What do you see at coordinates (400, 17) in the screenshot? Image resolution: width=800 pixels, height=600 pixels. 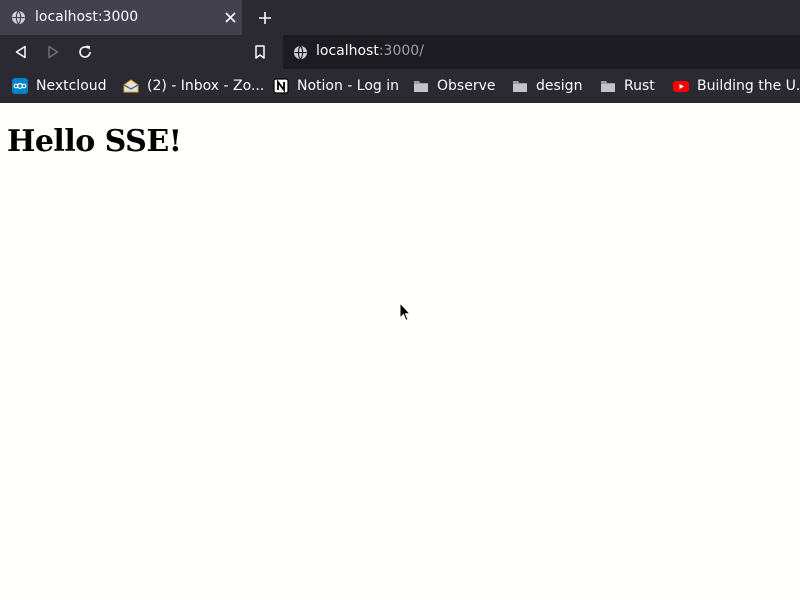 I see `tab-strip: localhost:3000` at bounding box center [400, 17].